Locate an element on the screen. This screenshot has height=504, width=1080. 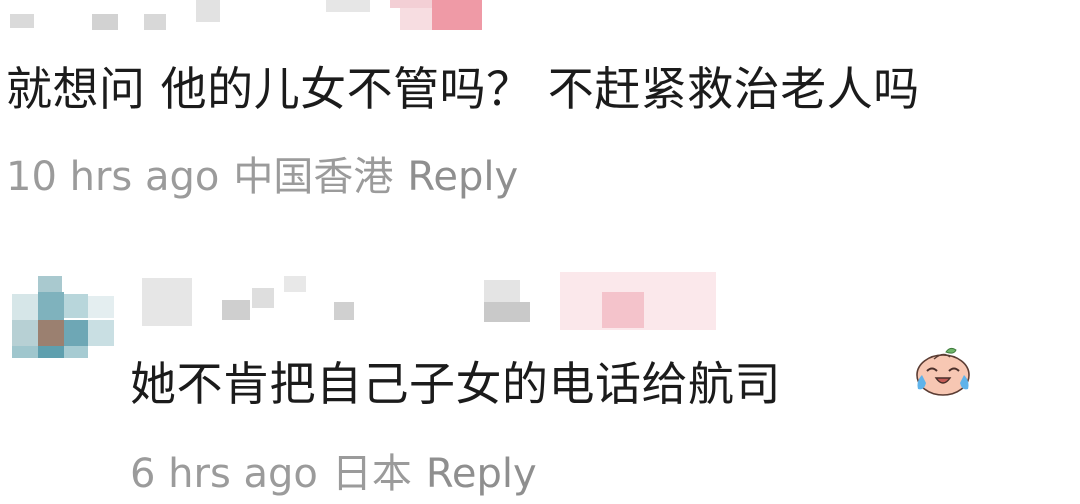
comment-2-meta: 6 hrs ago 日本 Reply is located at coordinates (333, 474).